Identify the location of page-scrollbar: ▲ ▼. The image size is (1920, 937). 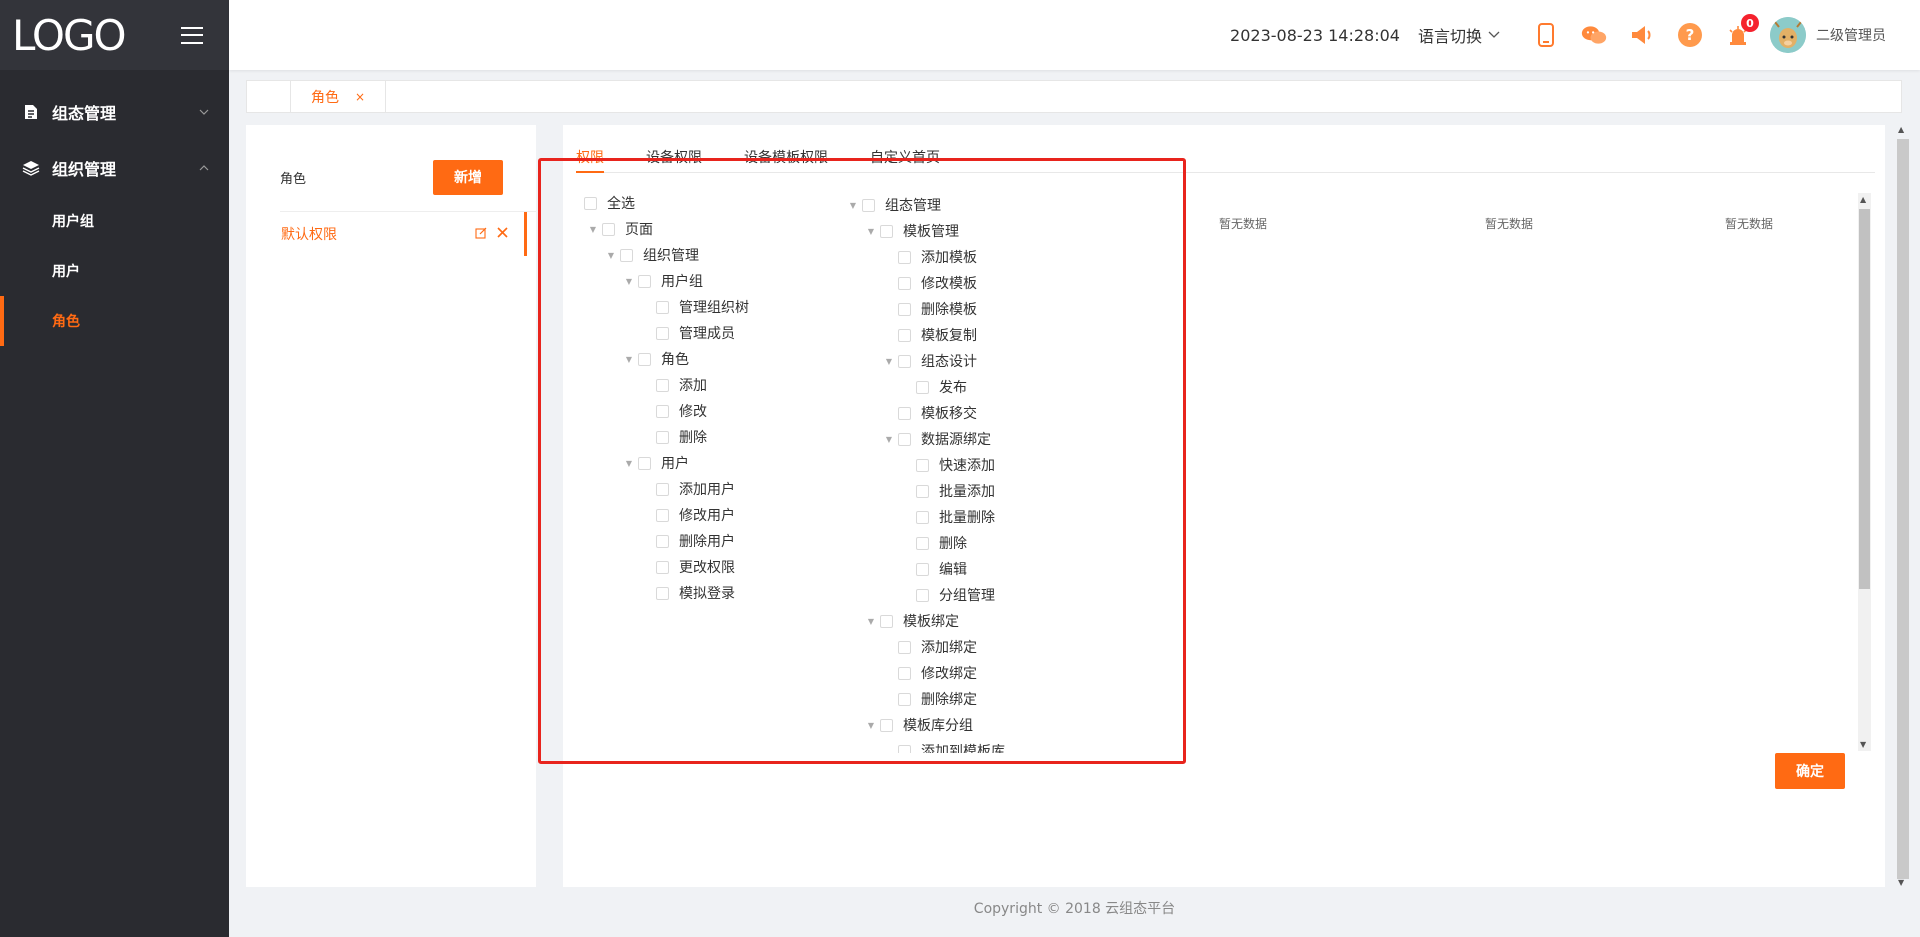
(1903, 506).